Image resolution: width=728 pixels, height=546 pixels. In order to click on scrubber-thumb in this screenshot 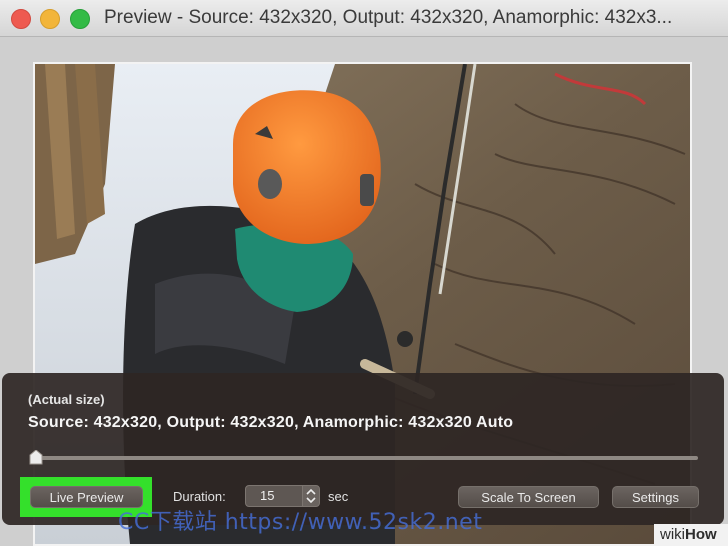, I will do `click(36, 457)`.